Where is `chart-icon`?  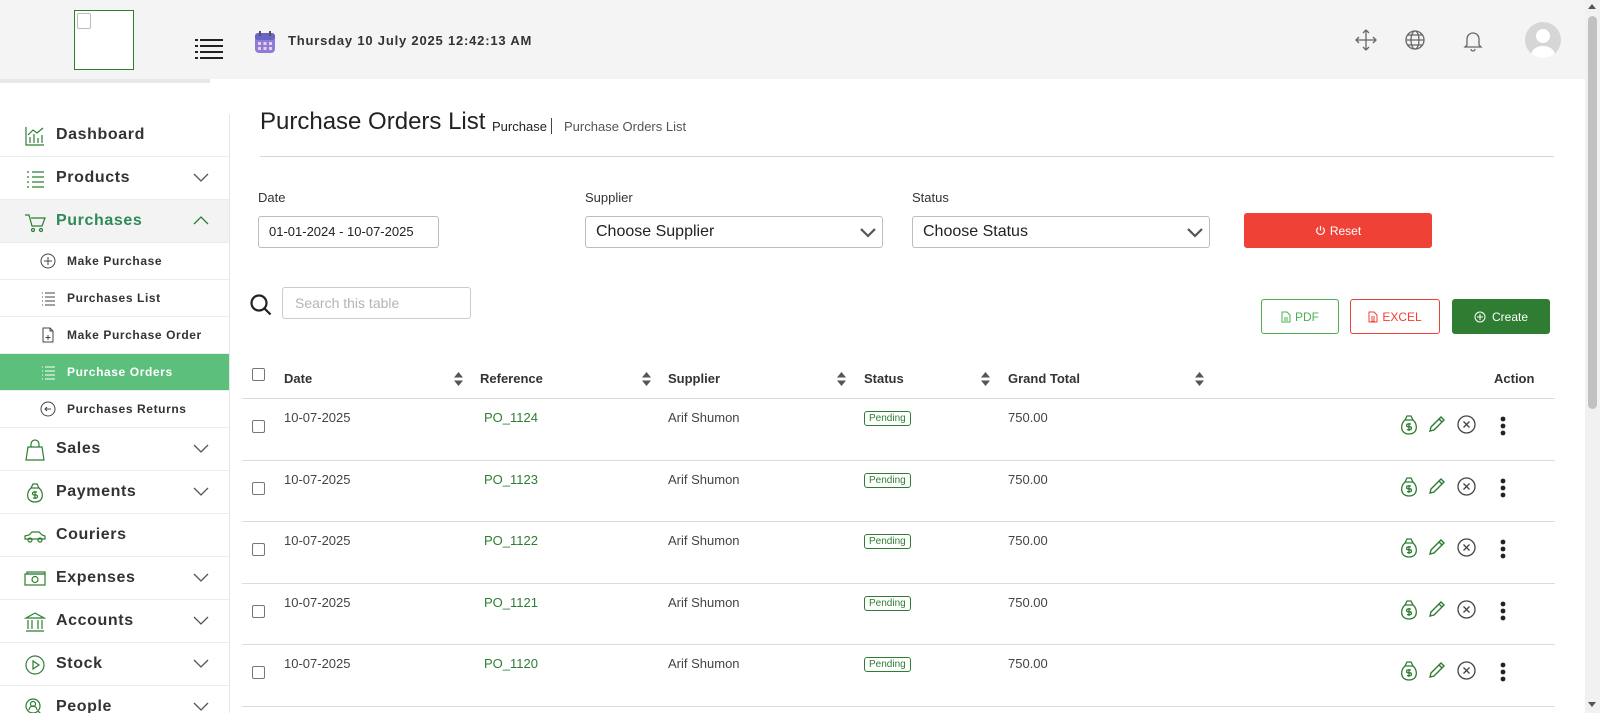 chart-icon is located at coordinates (34, 136).